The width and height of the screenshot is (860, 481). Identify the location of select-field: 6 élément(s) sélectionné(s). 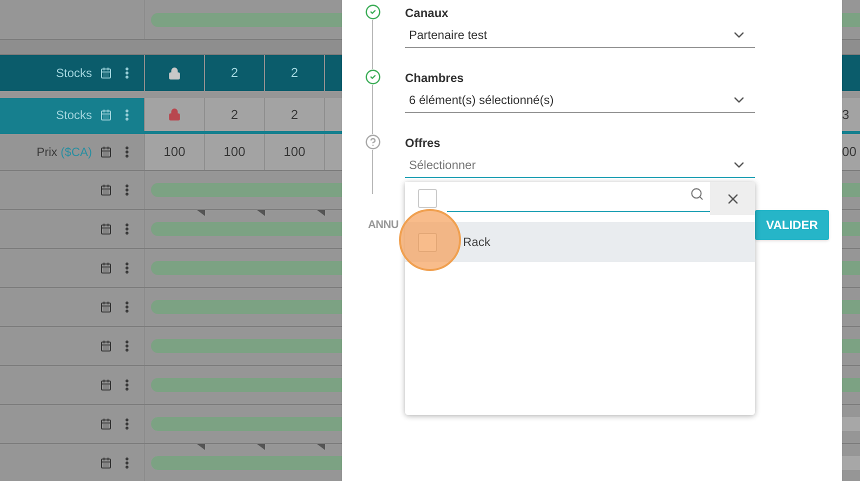
(580, 100).